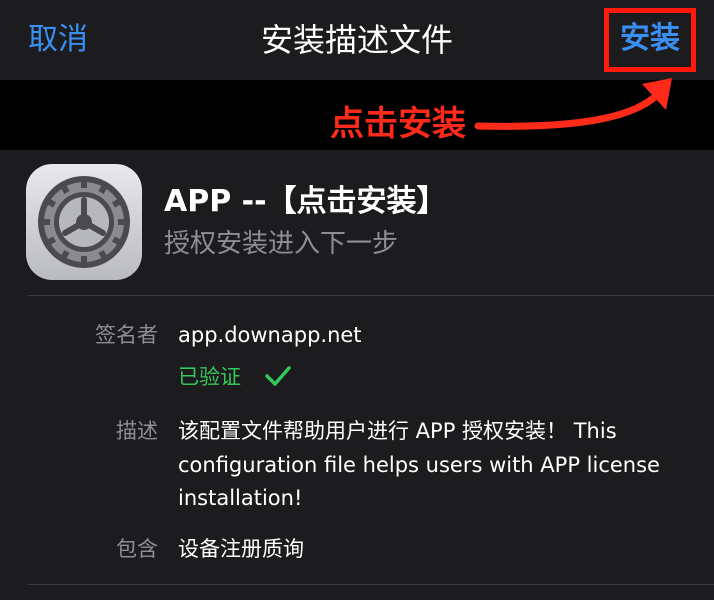  Describe the element at coordinates (137, 549) in the screenshot. I see `contains-label: 包含` at that location.